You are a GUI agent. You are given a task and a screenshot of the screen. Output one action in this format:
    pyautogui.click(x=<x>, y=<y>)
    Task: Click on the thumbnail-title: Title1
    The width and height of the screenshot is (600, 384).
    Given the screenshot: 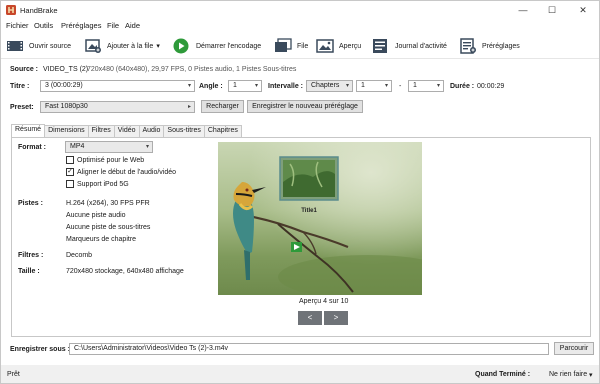 What is the action you would take?
    pyautogui.click(x=309, y=211)
    